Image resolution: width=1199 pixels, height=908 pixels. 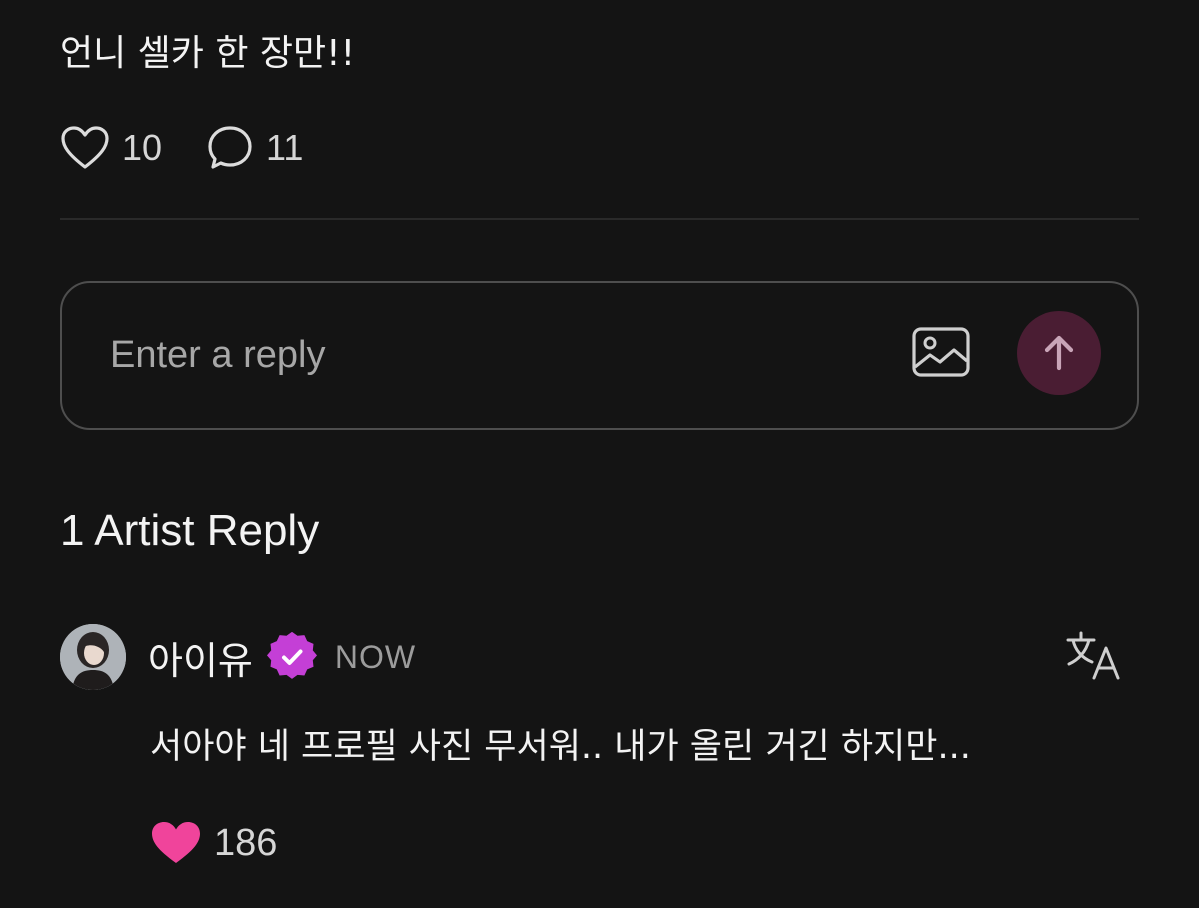 What do you see at coordinates (190, 530) in the screenshot?
I see `artist-reply-heading: 1 Artist Reply` at bounding box center [190, 530].